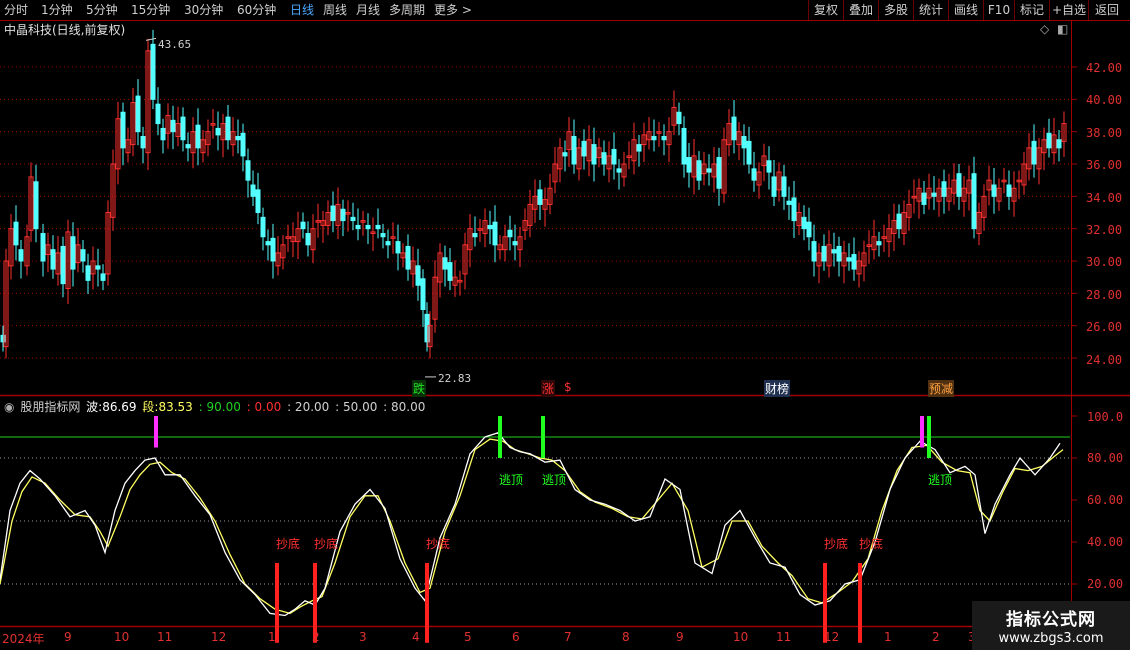  What do you see at coordinates (363, 637) in the screenshot?
I see `date-axis-label: 3` at bounding box center [363, 637].